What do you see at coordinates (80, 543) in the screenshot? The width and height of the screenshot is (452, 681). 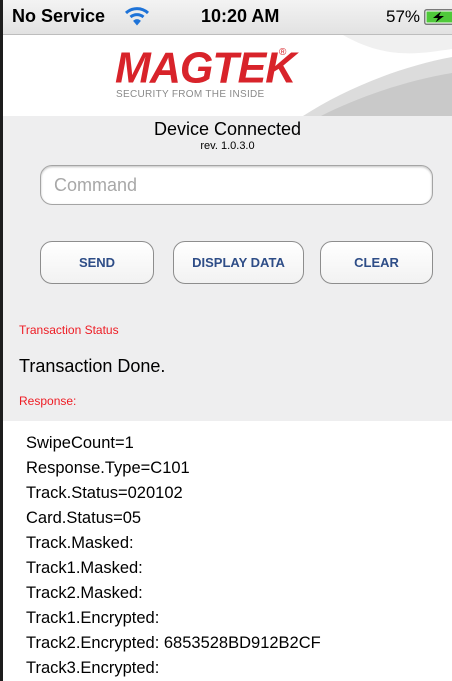 I see `response-line: Track.Masked:` at bounding box center [80, 543].